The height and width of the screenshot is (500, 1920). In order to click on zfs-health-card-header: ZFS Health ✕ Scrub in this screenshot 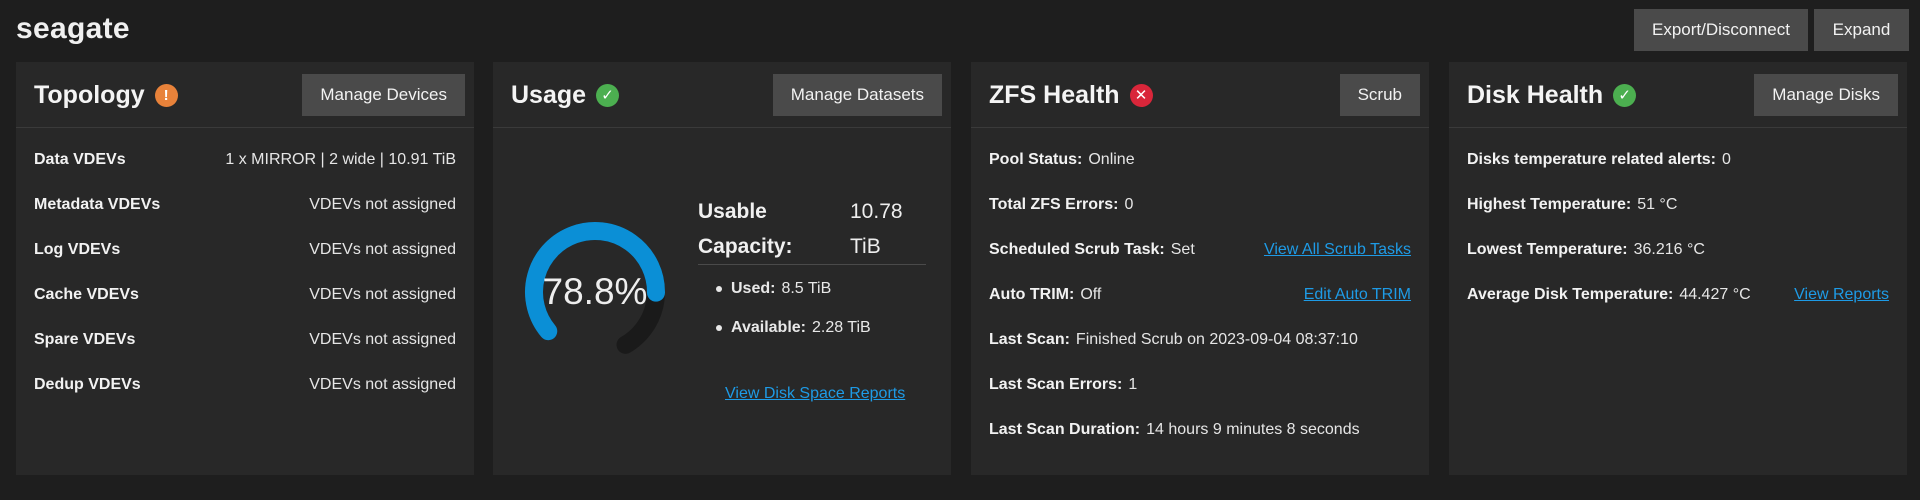, I will do `click(1200, 95)`.